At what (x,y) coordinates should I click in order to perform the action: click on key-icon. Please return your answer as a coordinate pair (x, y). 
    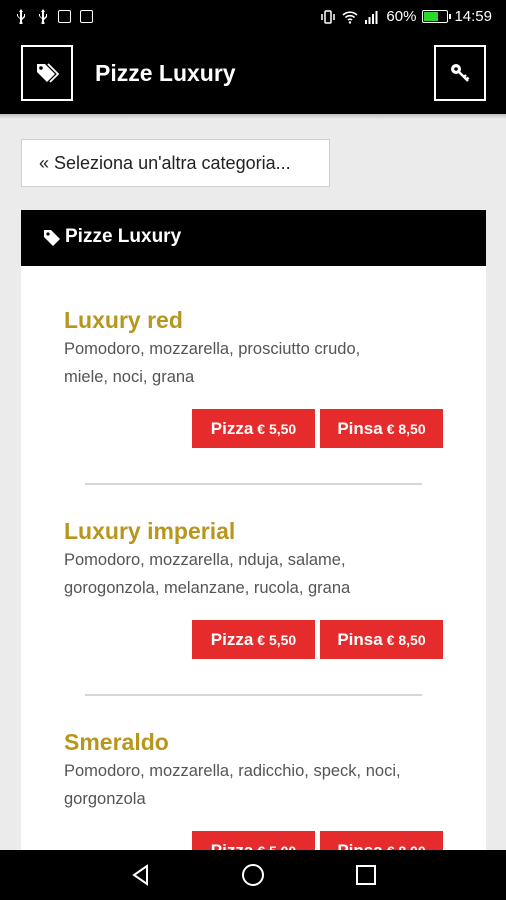
    Looking at the image, I should click on (460, 73).